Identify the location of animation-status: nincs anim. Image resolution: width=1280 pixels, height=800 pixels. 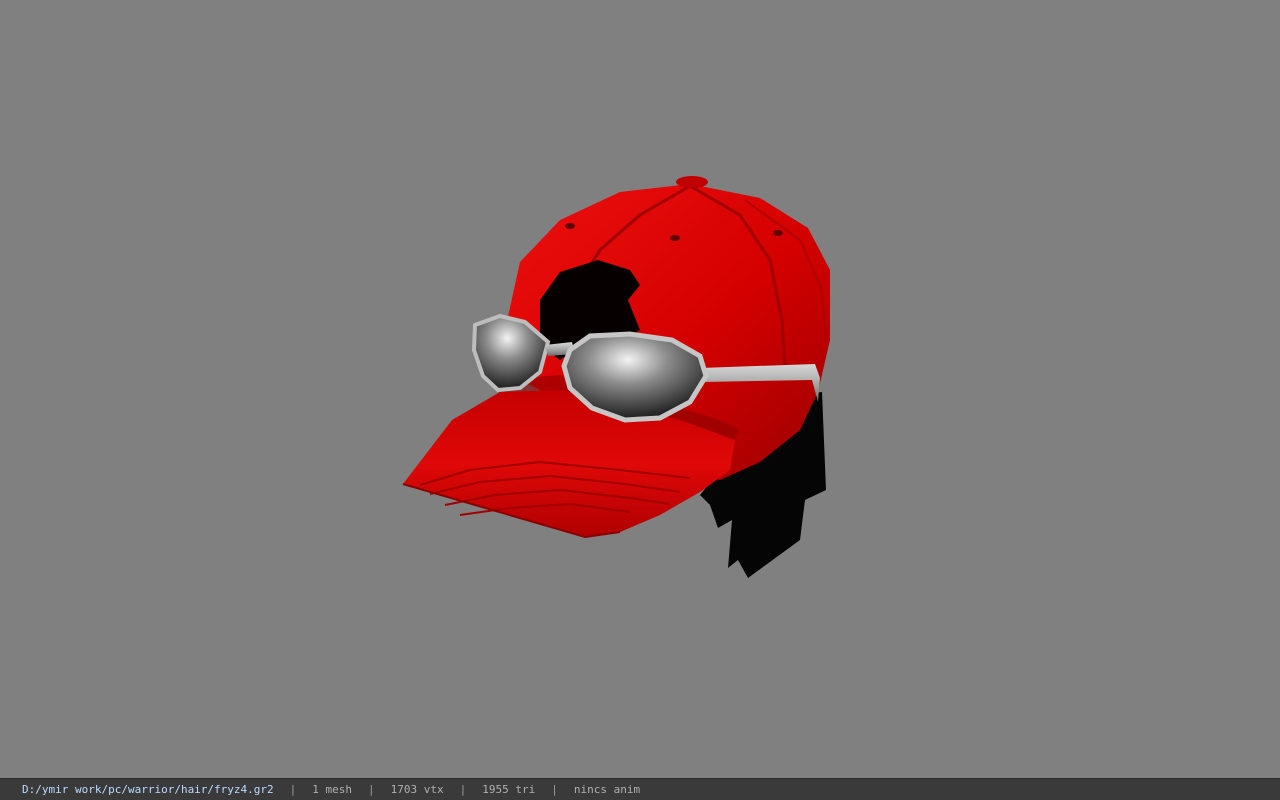
(607, 789).